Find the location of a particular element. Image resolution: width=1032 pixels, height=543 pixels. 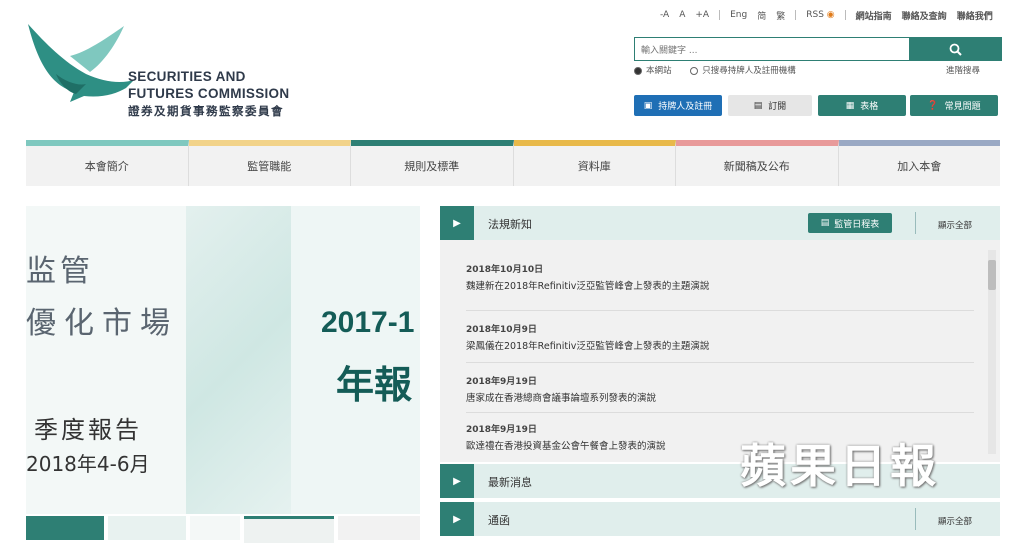

forms-label: 表格 is located at coordinates (869, 107).